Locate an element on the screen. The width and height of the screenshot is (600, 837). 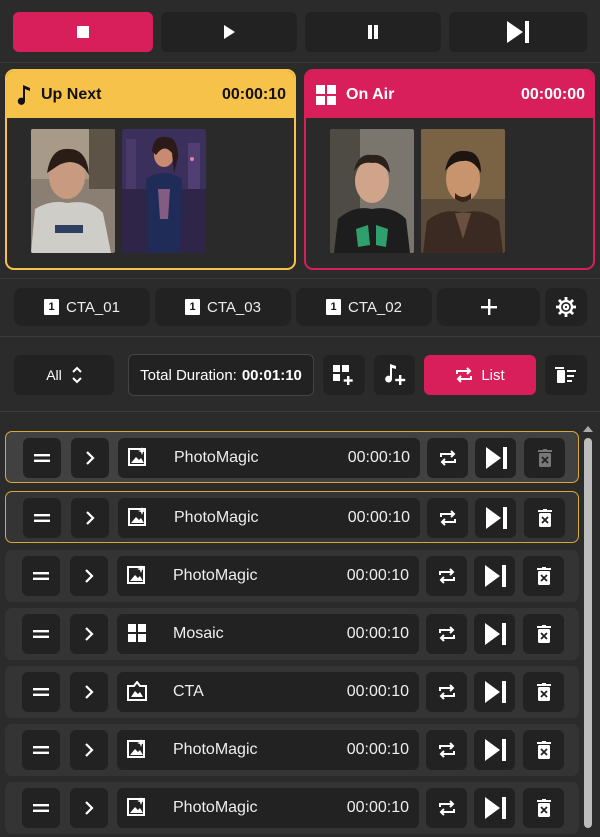
list-mode-button: List is located at coordinates (480, 375).